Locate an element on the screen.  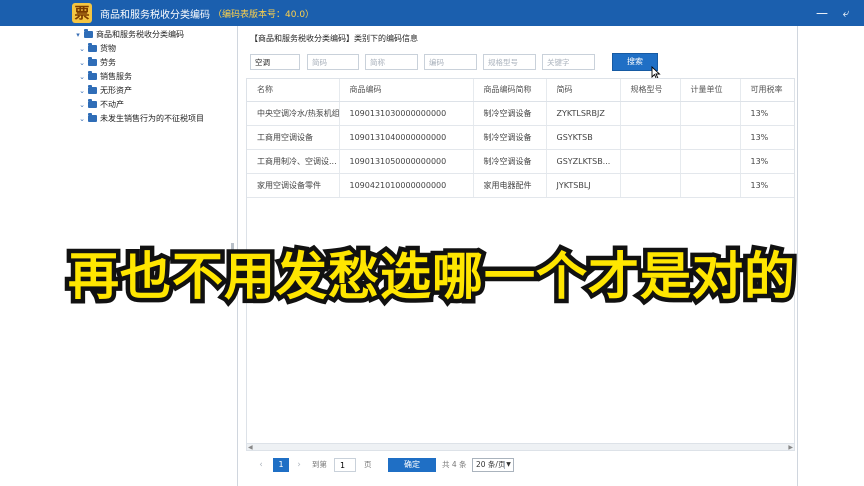
goto-label: 到第 is located at coordinates (319, 464).